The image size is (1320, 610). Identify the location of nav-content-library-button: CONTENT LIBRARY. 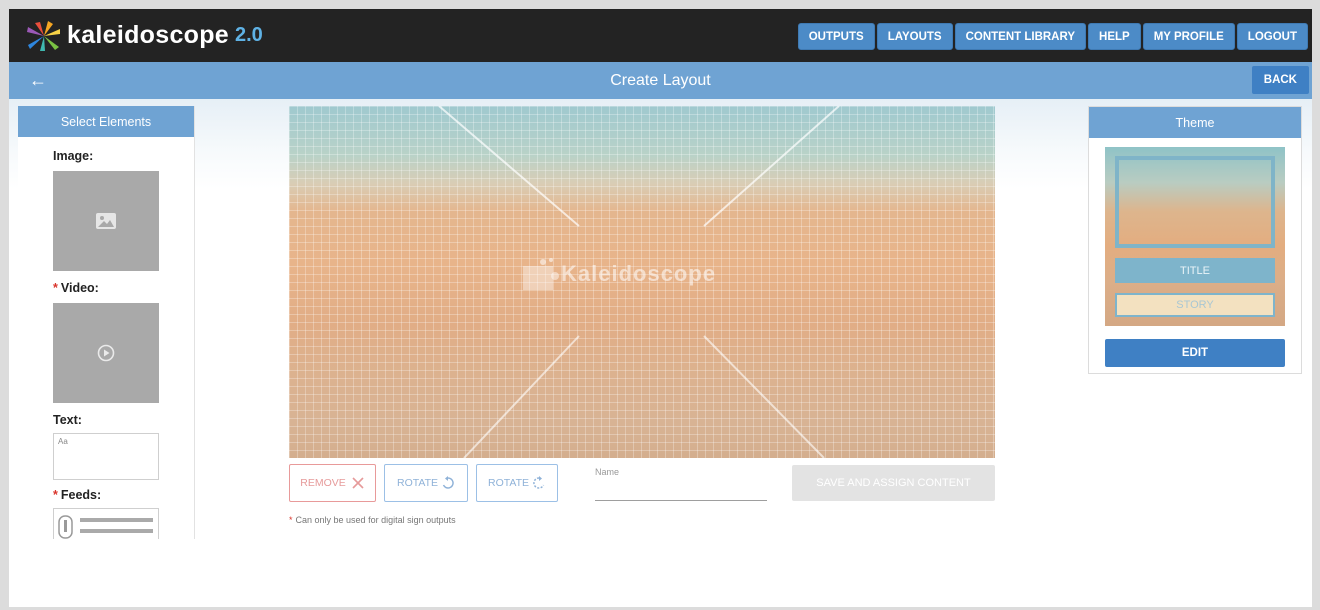
(1020, 36).